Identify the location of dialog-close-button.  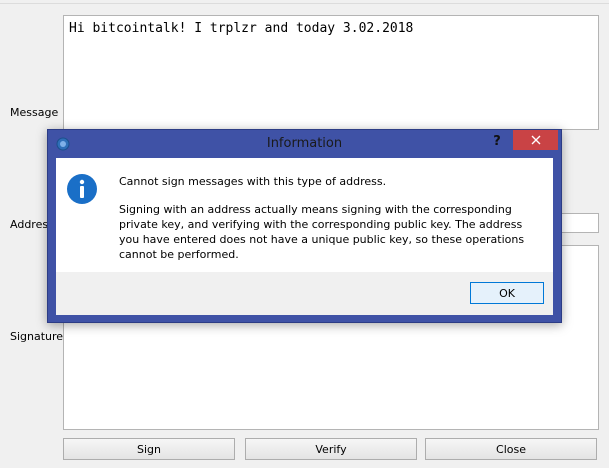
(535, 140).